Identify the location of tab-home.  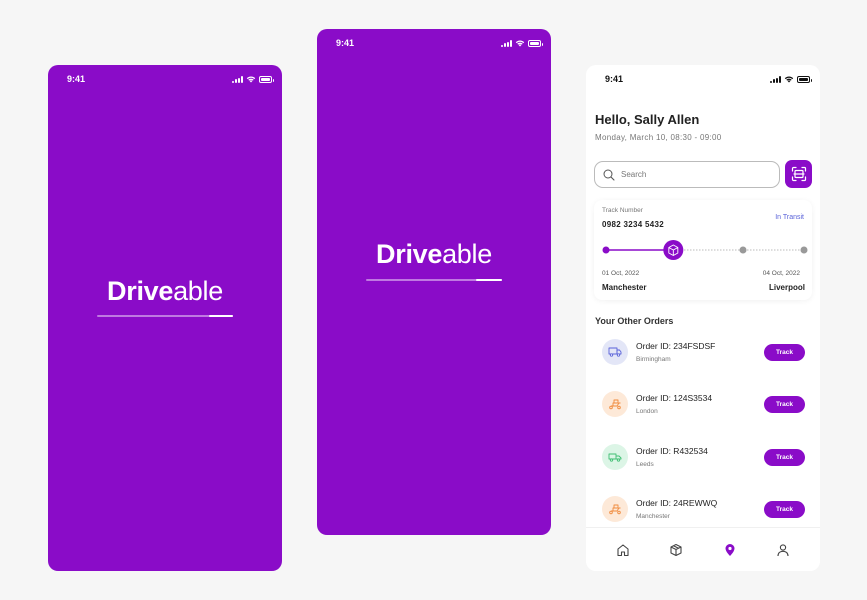
(623, 550).